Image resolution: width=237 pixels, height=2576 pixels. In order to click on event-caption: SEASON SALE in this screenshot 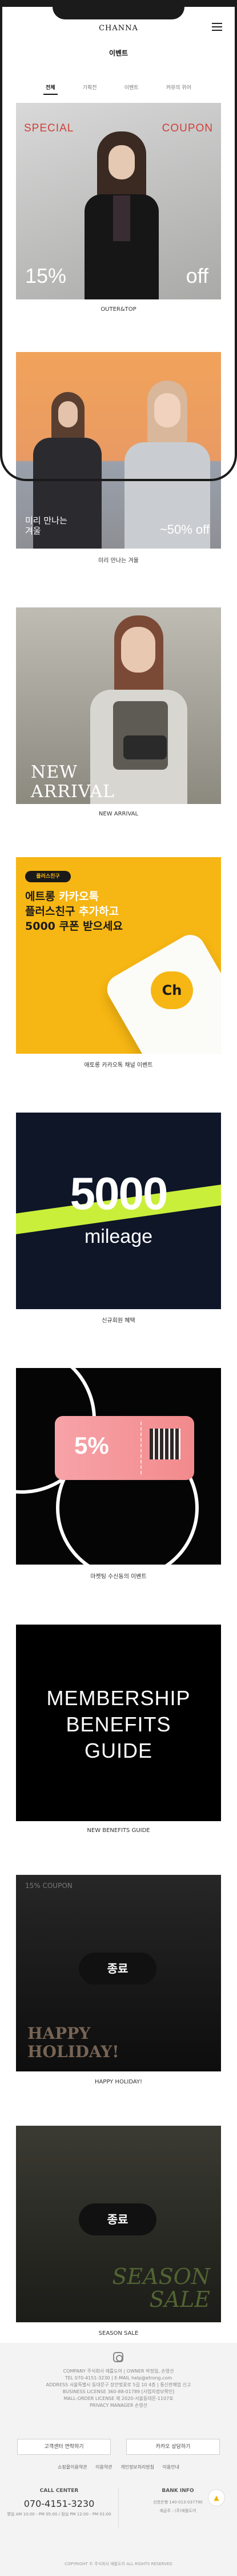, I will do `click(118, 2333)`.